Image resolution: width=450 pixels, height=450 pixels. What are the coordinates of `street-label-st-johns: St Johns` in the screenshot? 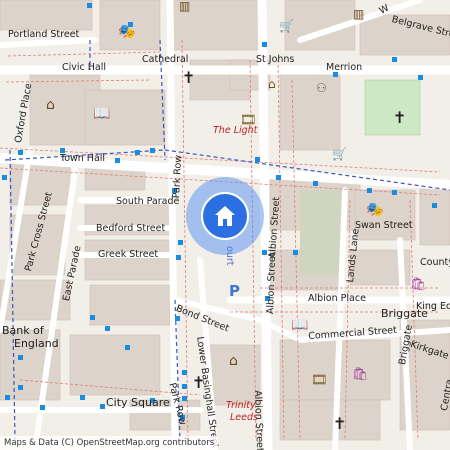 It's located at (275, 59).